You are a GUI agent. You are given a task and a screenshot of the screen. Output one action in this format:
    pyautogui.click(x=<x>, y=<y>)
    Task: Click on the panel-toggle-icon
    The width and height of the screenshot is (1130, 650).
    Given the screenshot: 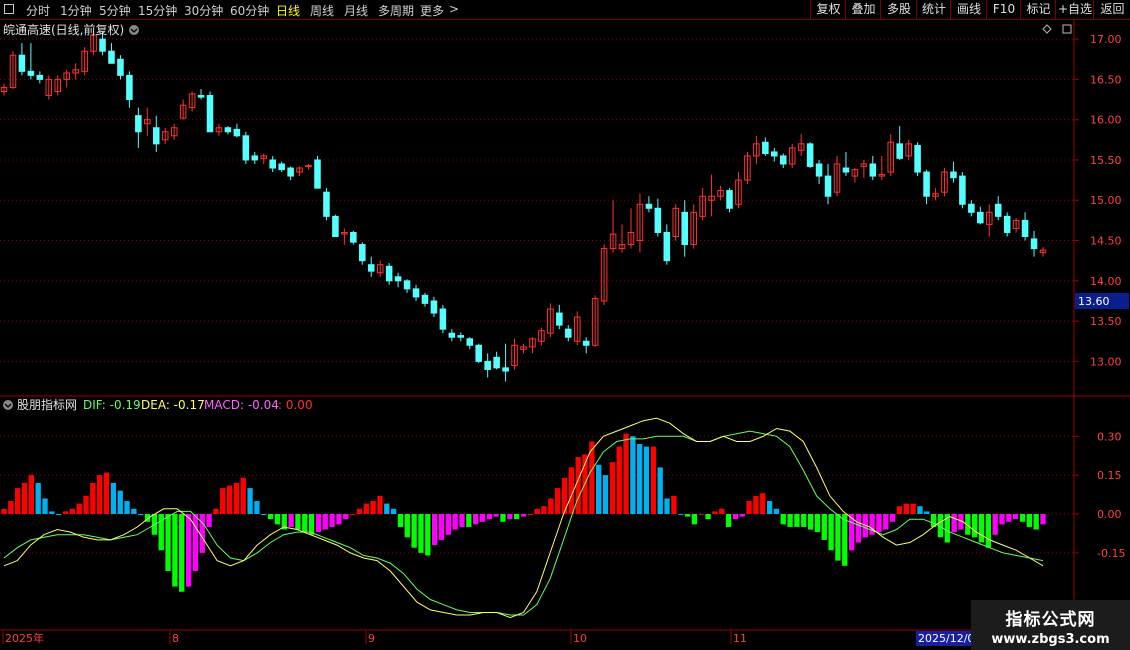 What is the action you would take?
    pyautogui.click(x=9, y=9)
    